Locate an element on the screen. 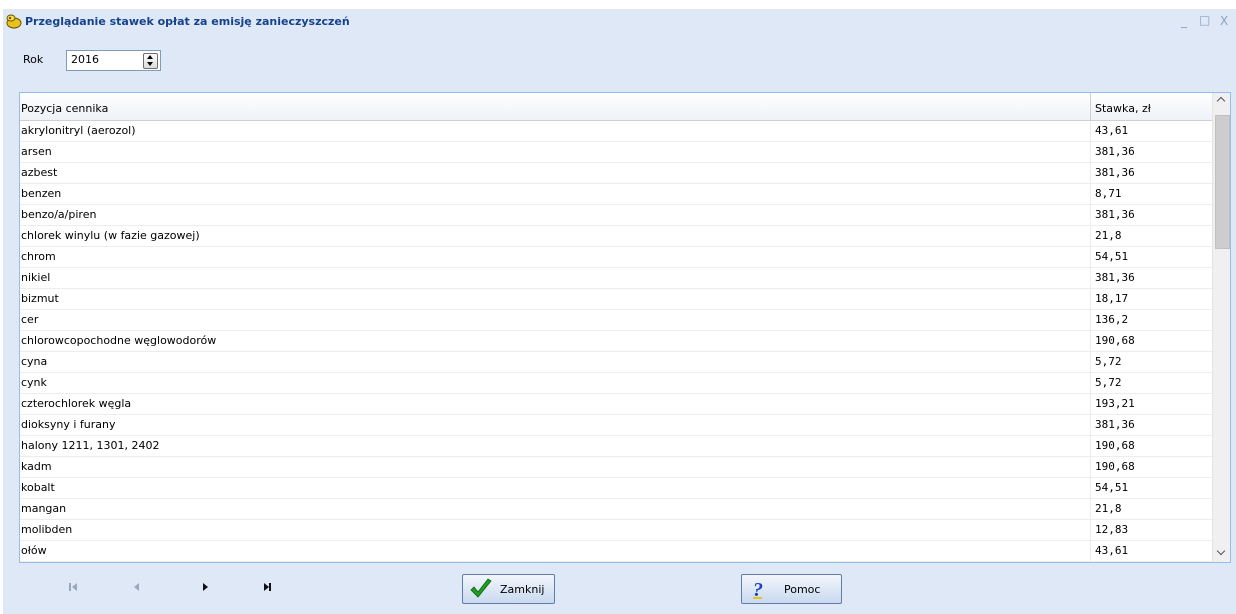  vertical-scrollbar is located at coordinates (1221, 327).